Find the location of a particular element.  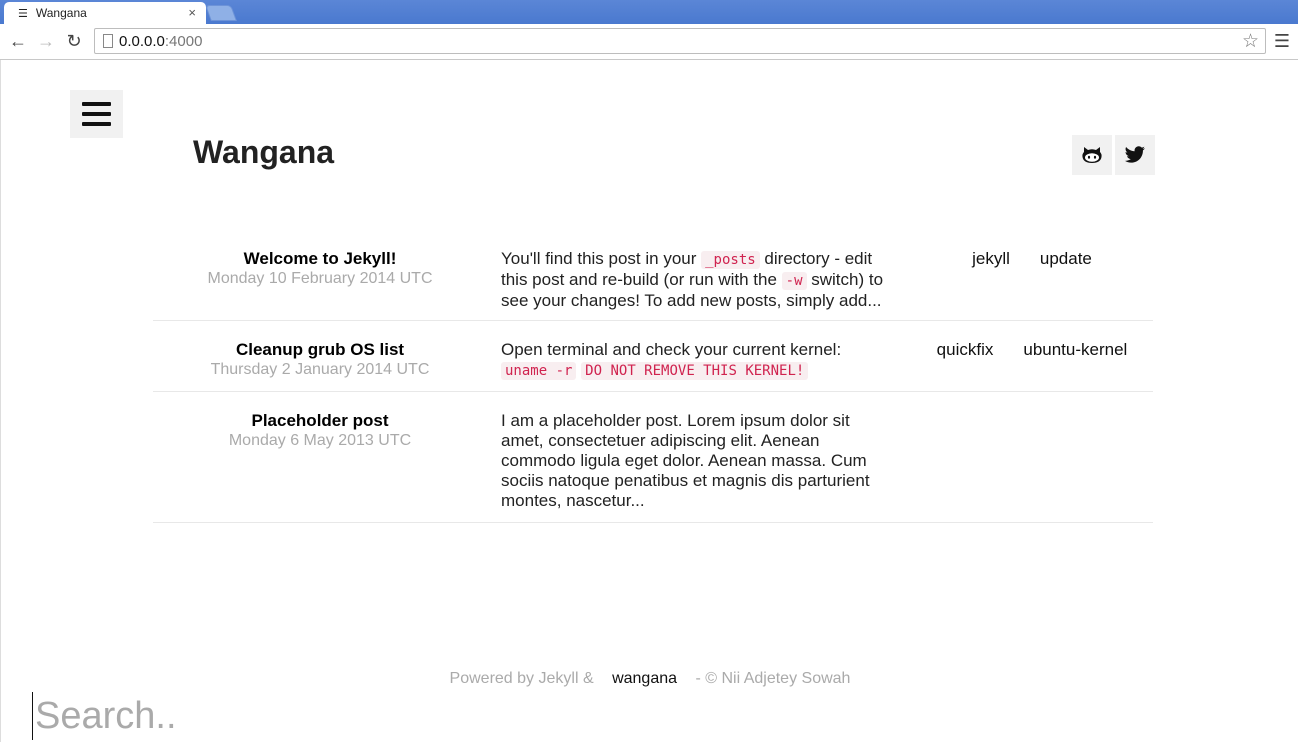

github-icon is located at coordinates (1092, 155).